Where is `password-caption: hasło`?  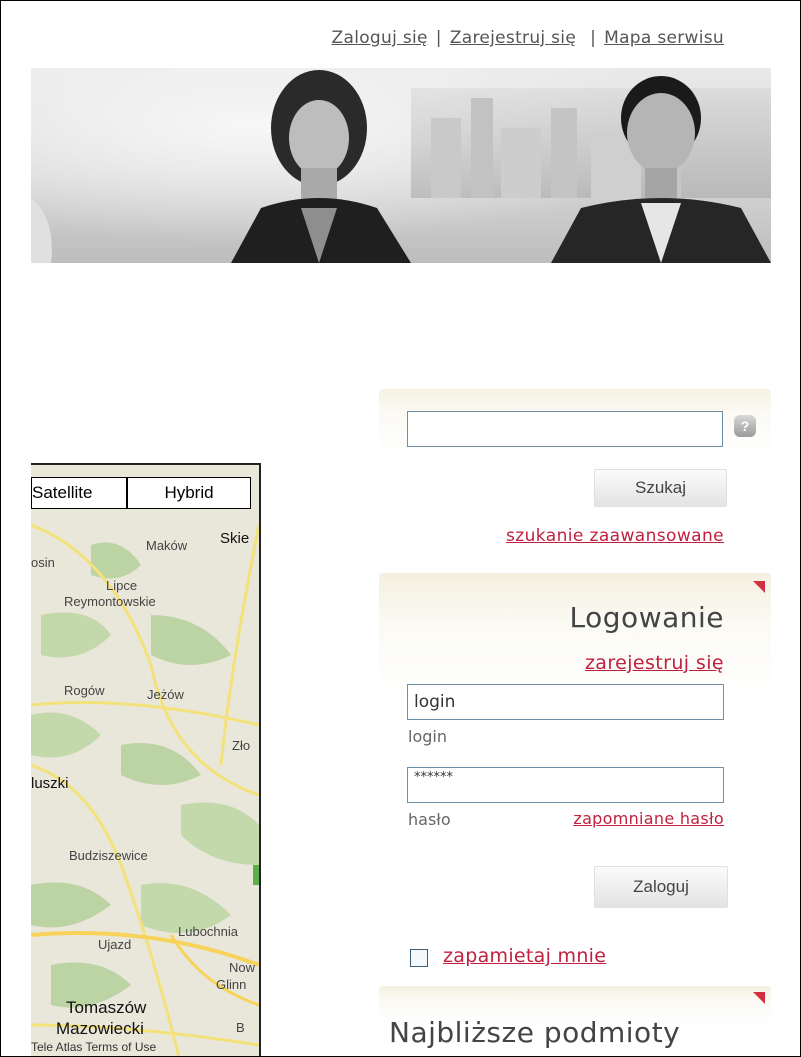 password-caption: hasło is located at coordinates (429, 819).